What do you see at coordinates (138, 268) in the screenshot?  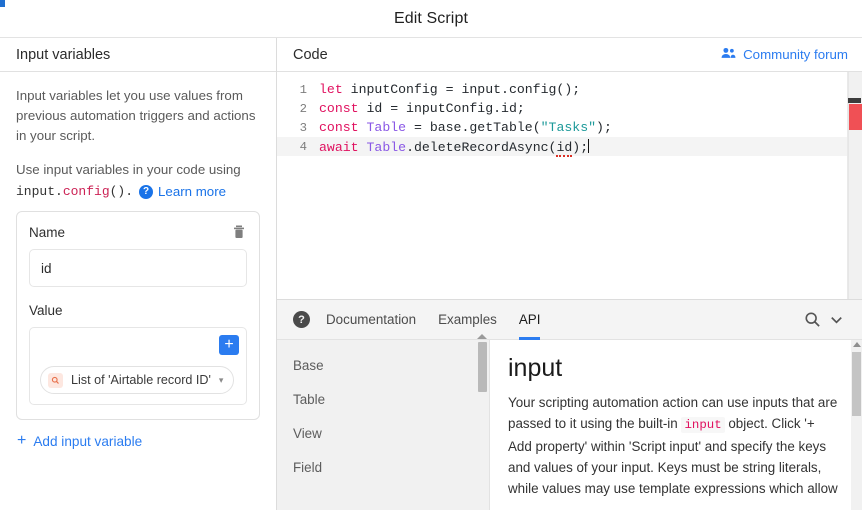 I see `variable-name-input: id` at bounding box center [138, 268].